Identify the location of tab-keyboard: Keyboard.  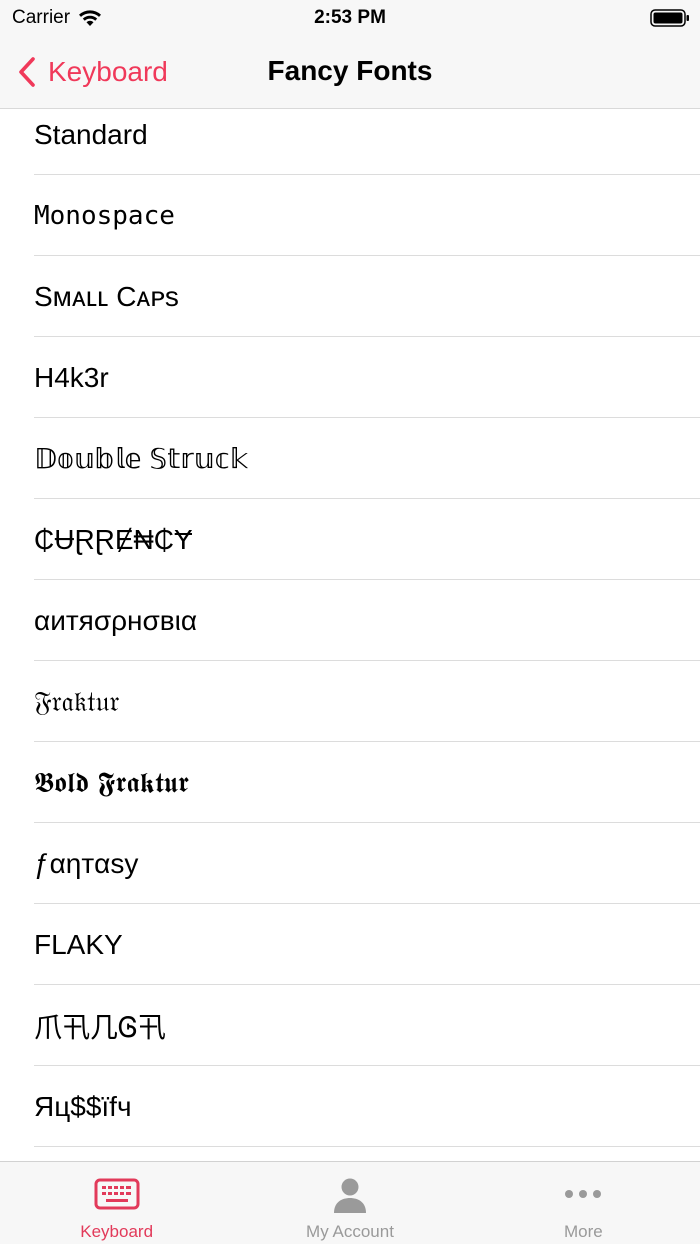
(116, 1203).